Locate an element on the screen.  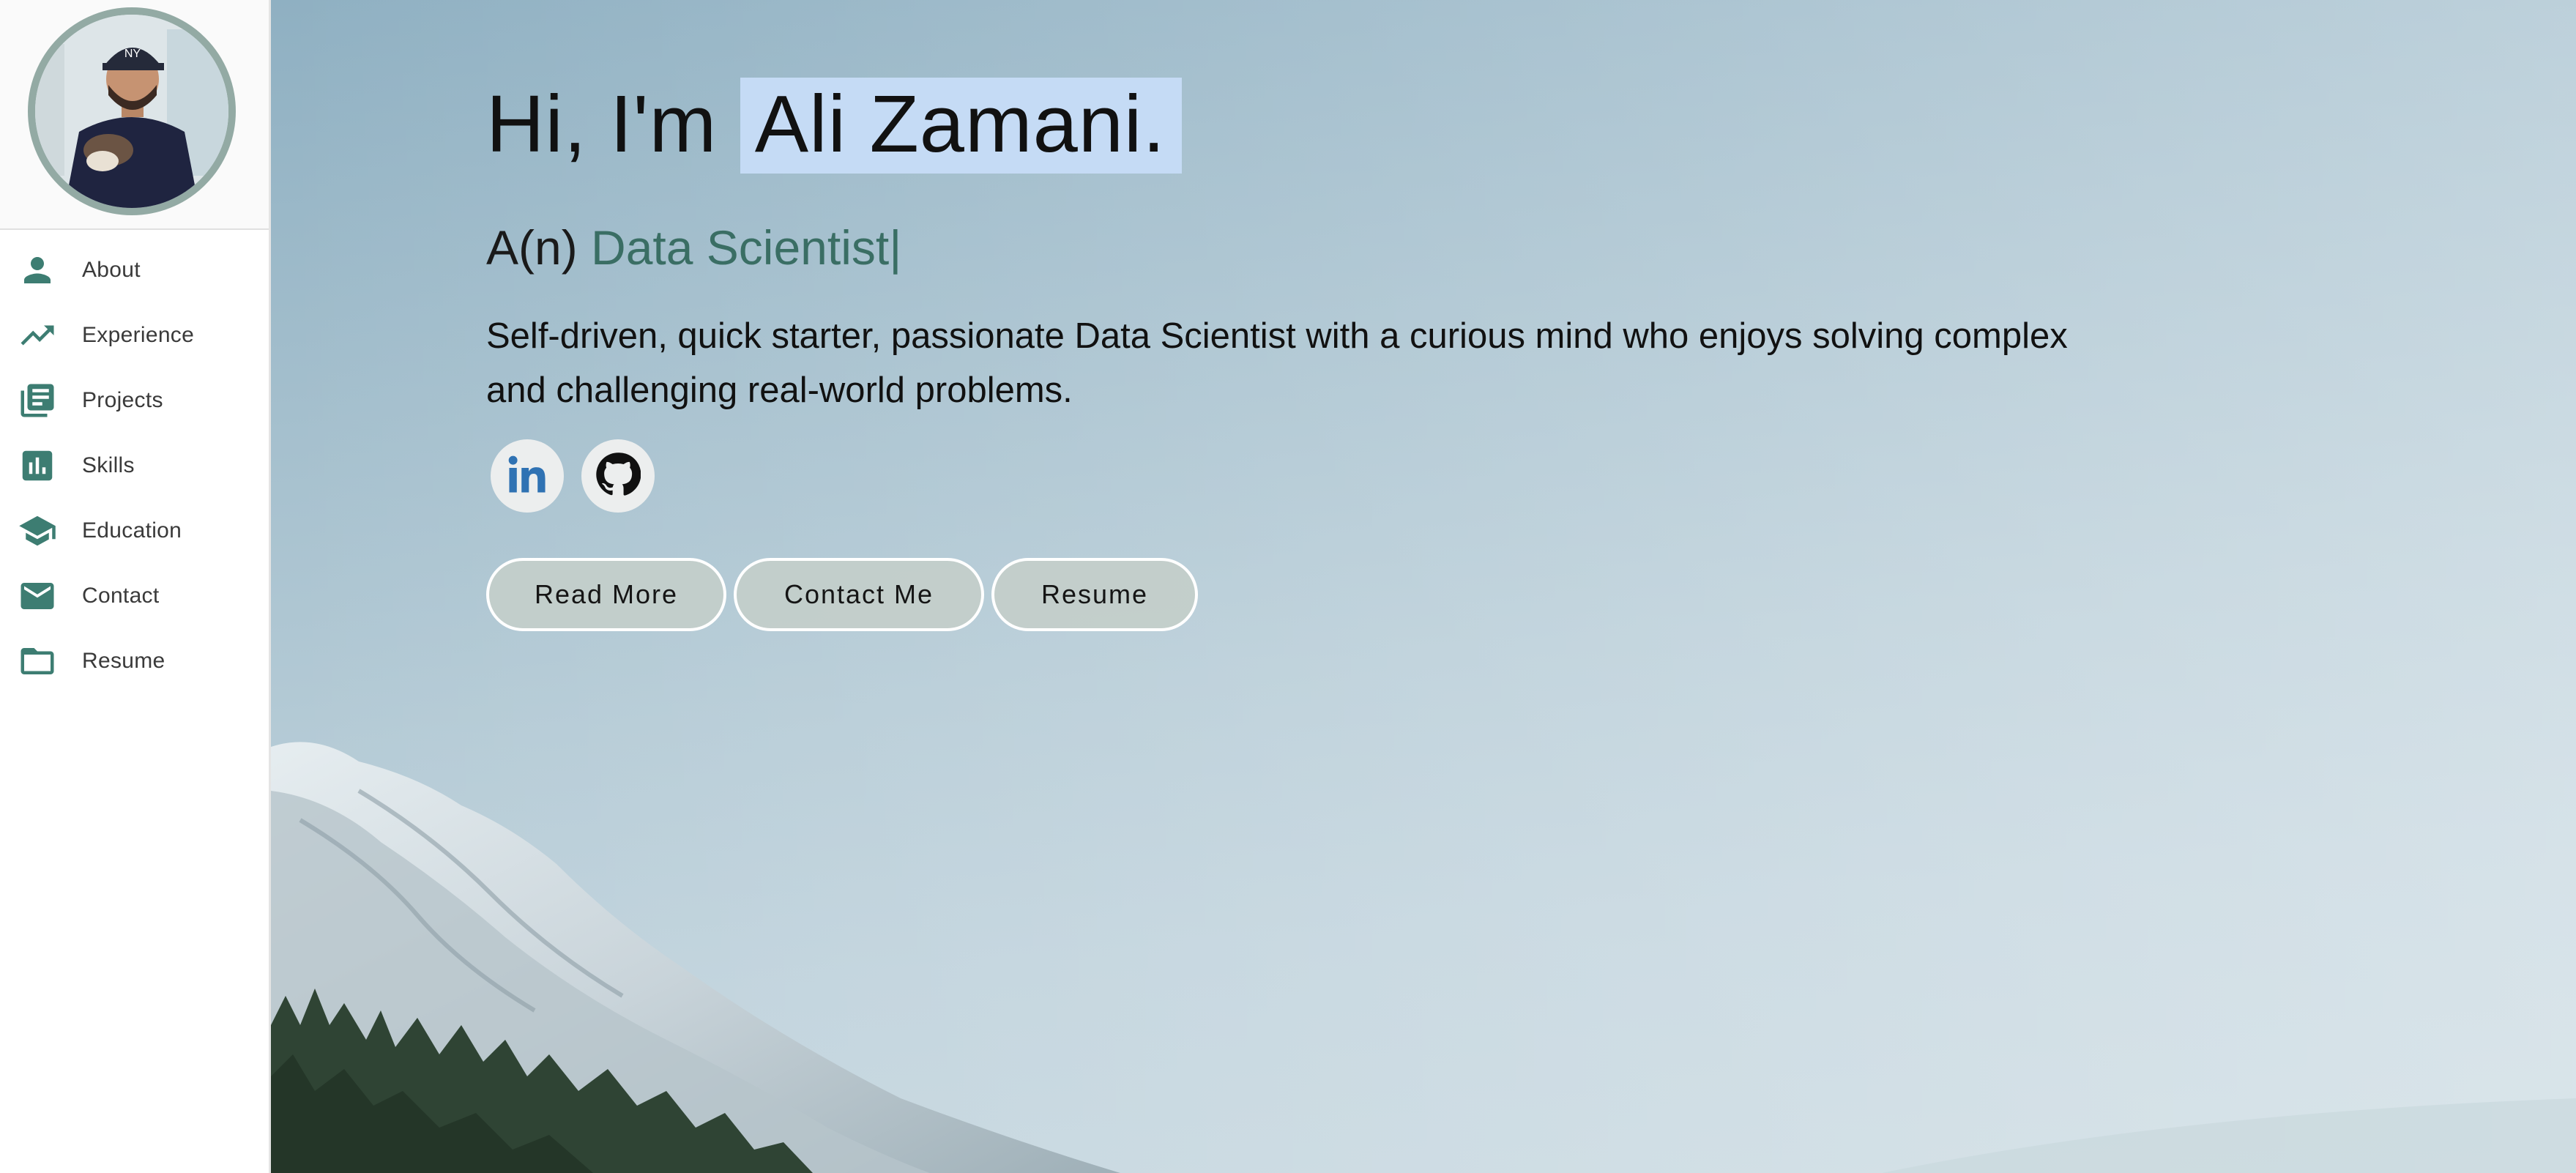
sidebar-item-about: About is located at coordinates (134, 269).